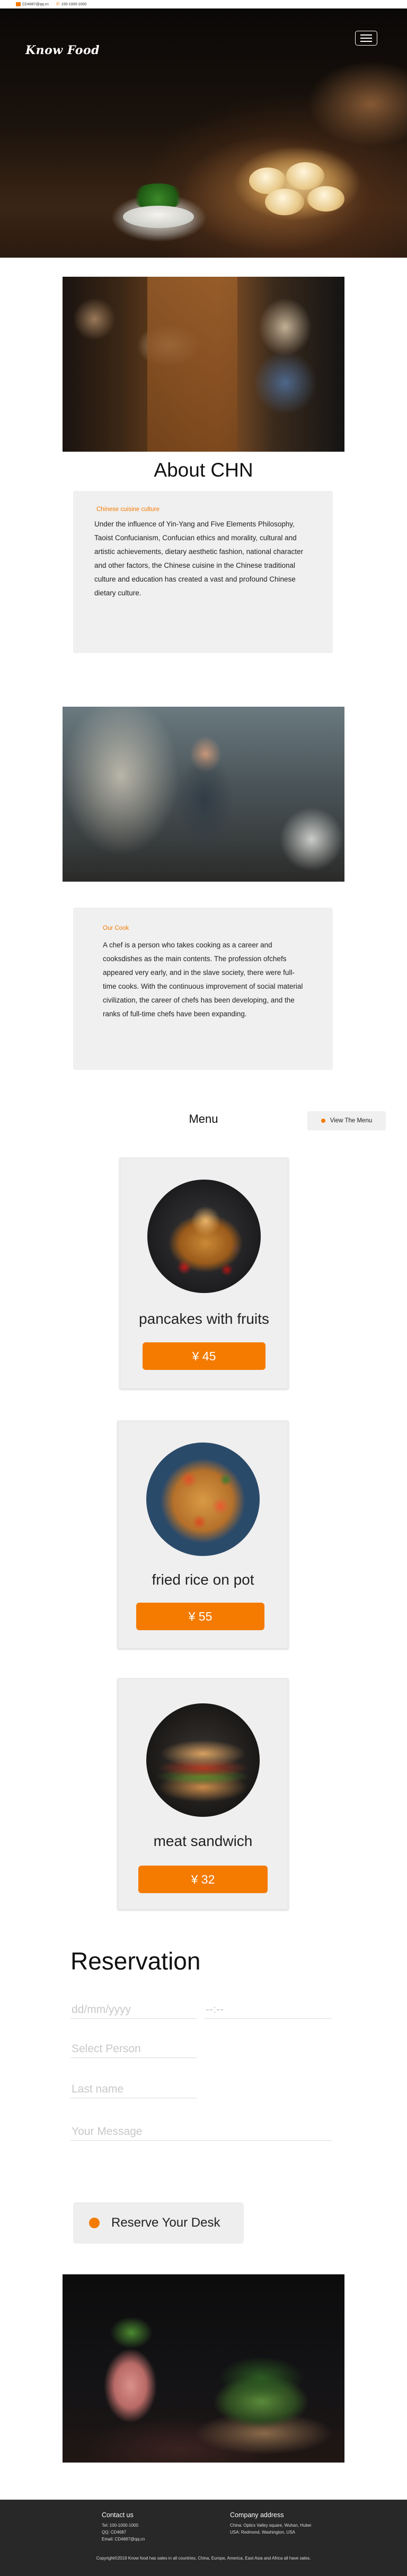 This screenshot has width=407, height=2576. I want to click on phone-icon: ✆, so click(58, 4).